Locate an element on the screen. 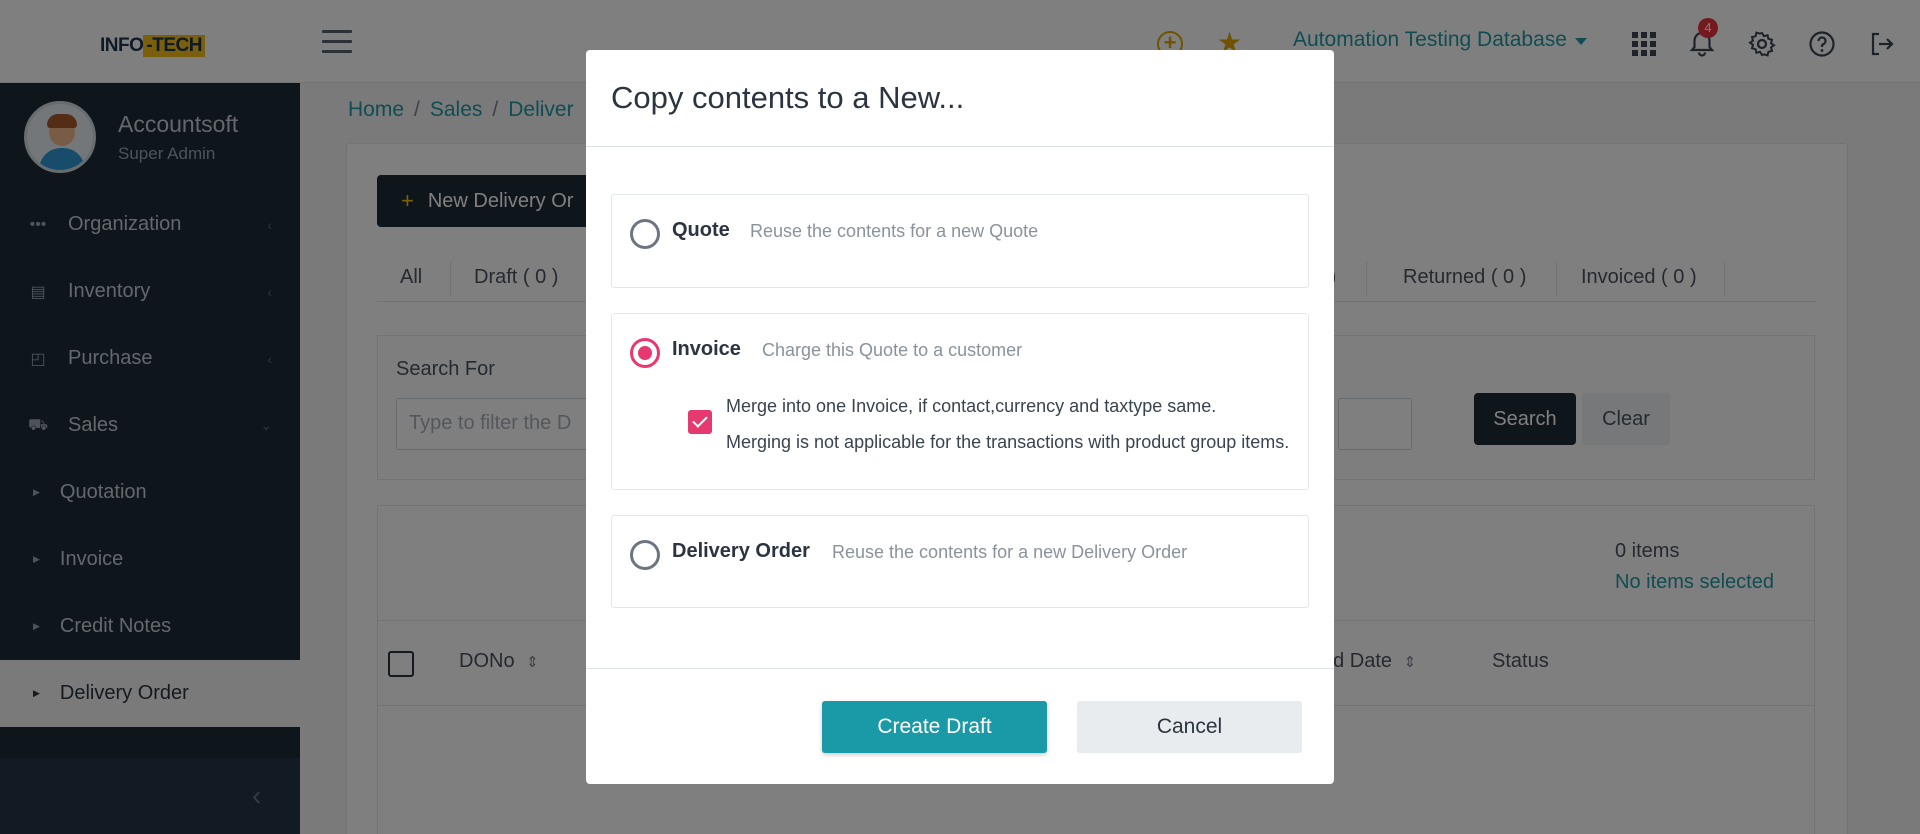 The width and height of the screenshot is (1920, 834). quote-radio is located at coordinates (645, 234).